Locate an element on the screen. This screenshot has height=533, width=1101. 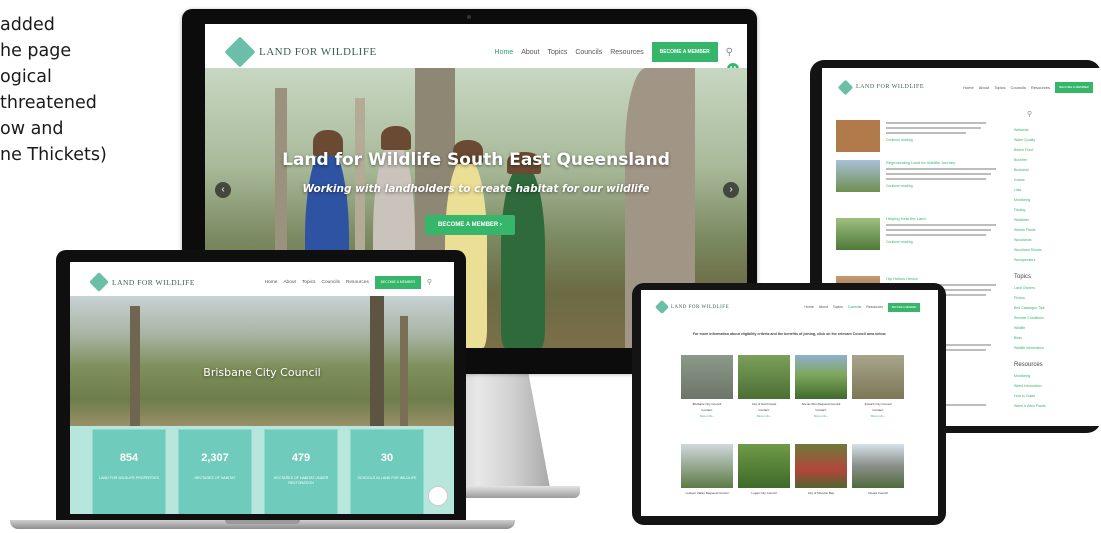
sidebar-category: Wallabies is located at coordinates (1021, 220).